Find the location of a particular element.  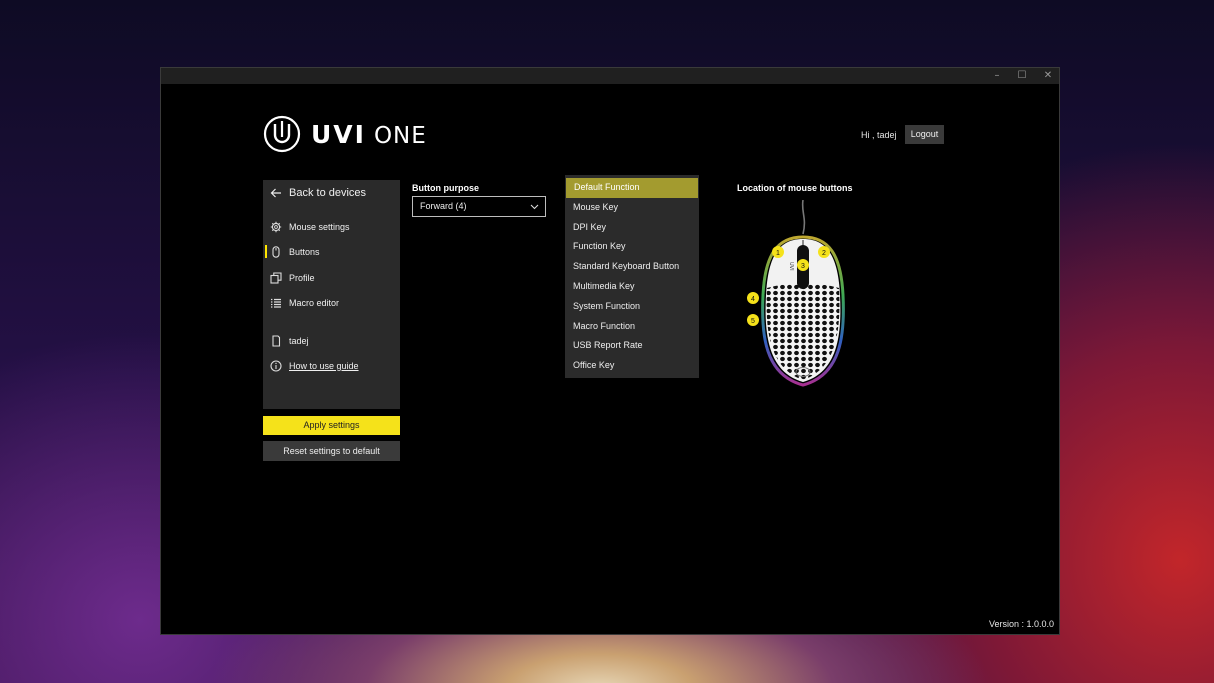

svg-text: 4 is located at coordinates (753, 299).